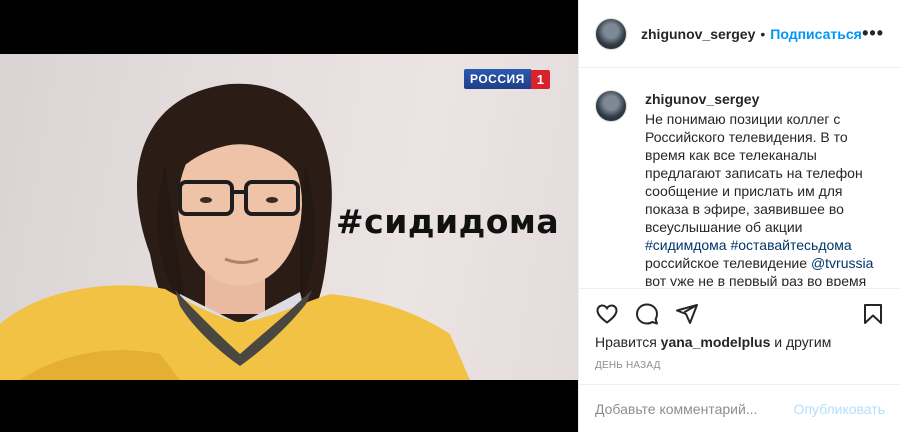  I want to click on more-icon: •••, so click(873, 33).